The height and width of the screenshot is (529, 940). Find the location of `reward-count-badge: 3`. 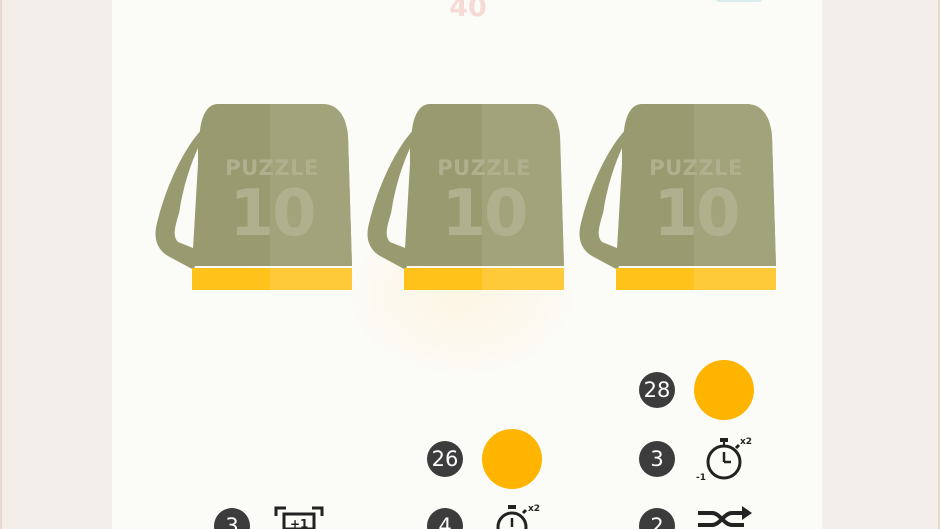

reward-count-badge: 3 is located at coordinates (657, 459).